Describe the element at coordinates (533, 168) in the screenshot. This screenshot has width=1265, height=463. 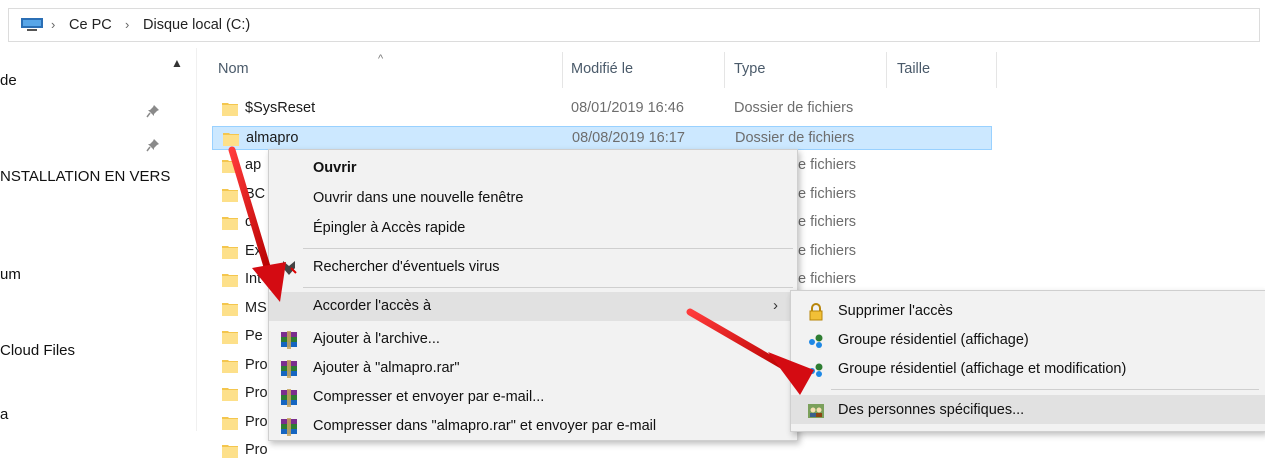
I see `menu-item-open: Ouvrir` at that location.